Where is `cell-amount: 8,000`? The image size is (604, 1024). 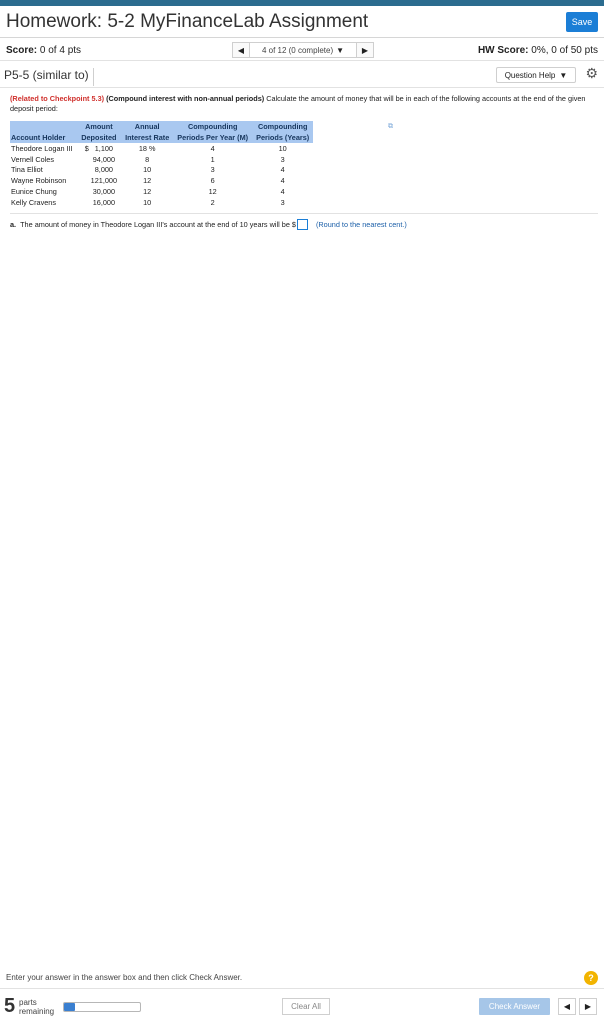
cell-amount: 8,000 is located at coordinates (99, 170).